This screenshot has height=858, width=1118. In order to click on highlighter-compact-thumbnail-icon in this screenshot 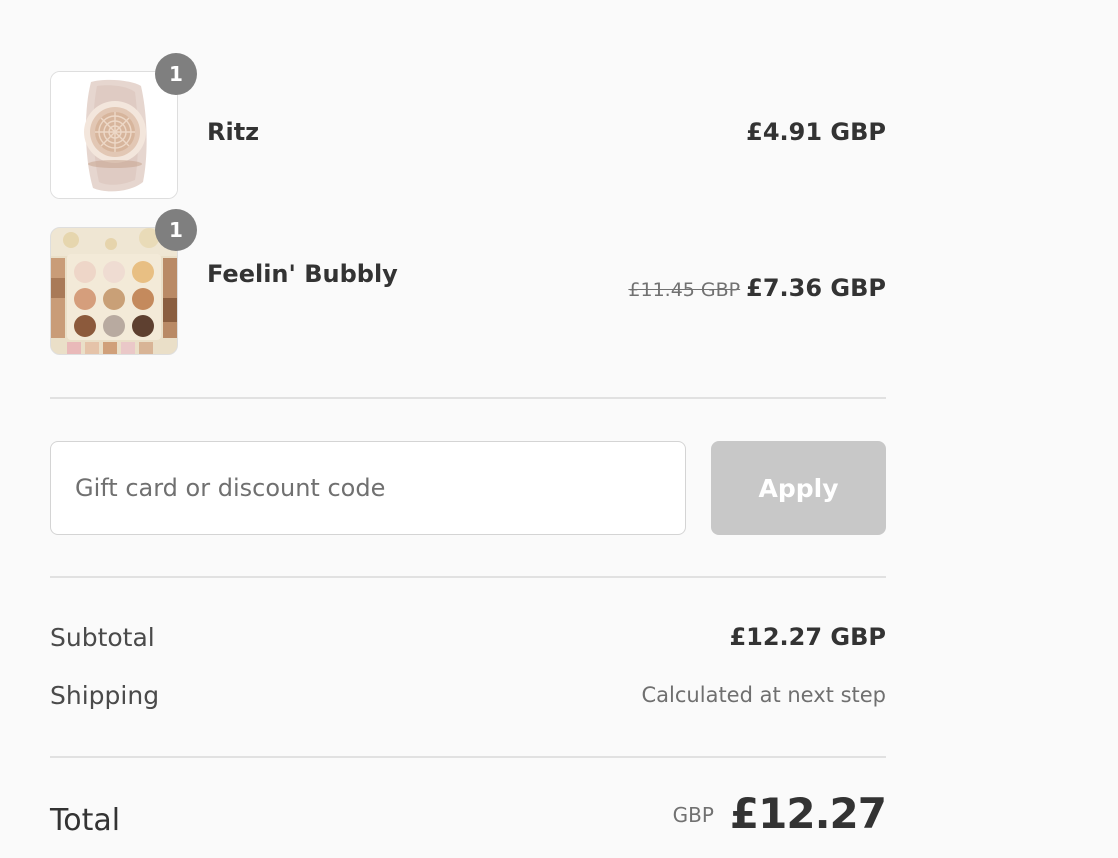, I will do `click(114, 135)`.